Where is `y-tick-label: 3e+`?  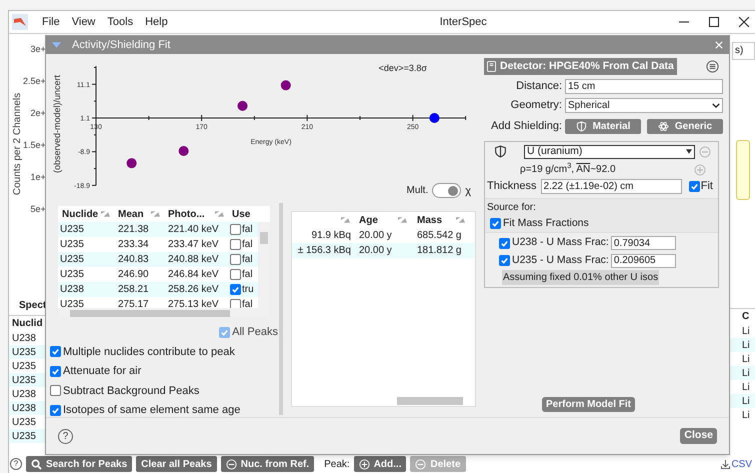 y-tick-label: 3e+ is located at coordinates (38, 49).